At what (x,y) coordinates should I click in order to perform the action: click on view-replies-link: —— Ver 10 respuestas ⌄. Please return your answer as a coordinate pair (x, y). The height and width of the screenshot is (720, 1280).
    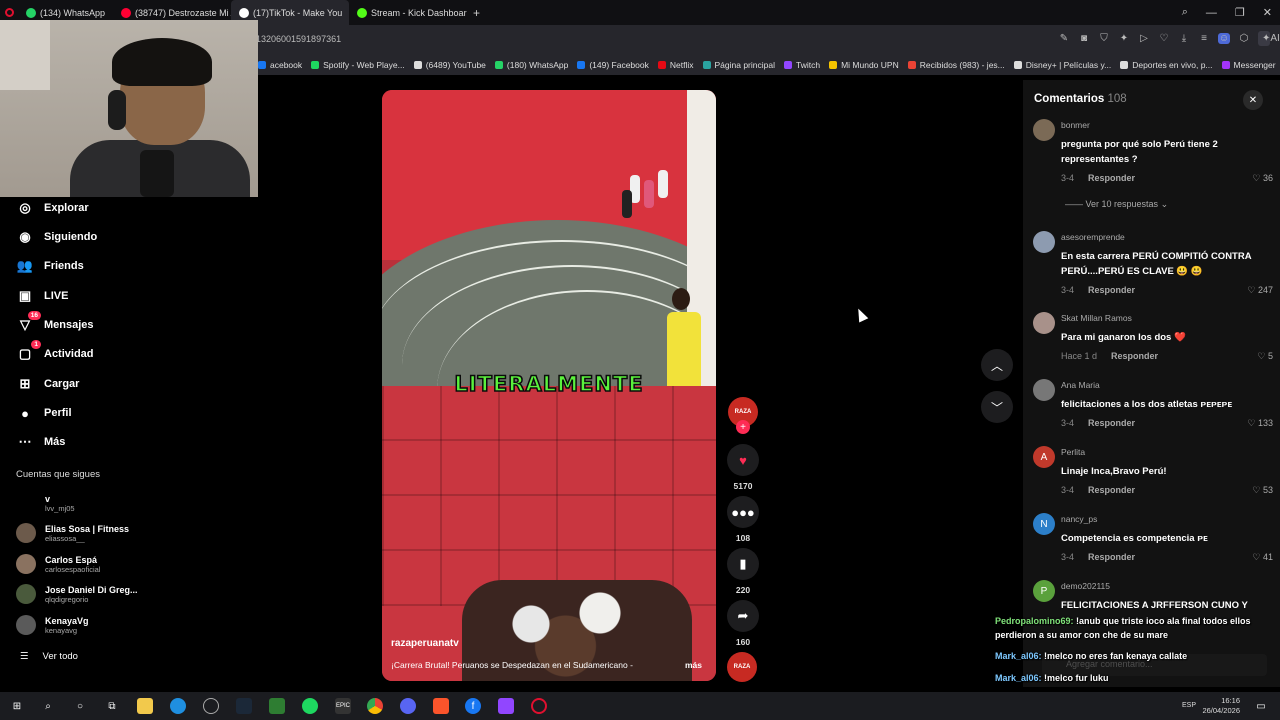
    Looking at the image, I should click on (1116, 204).